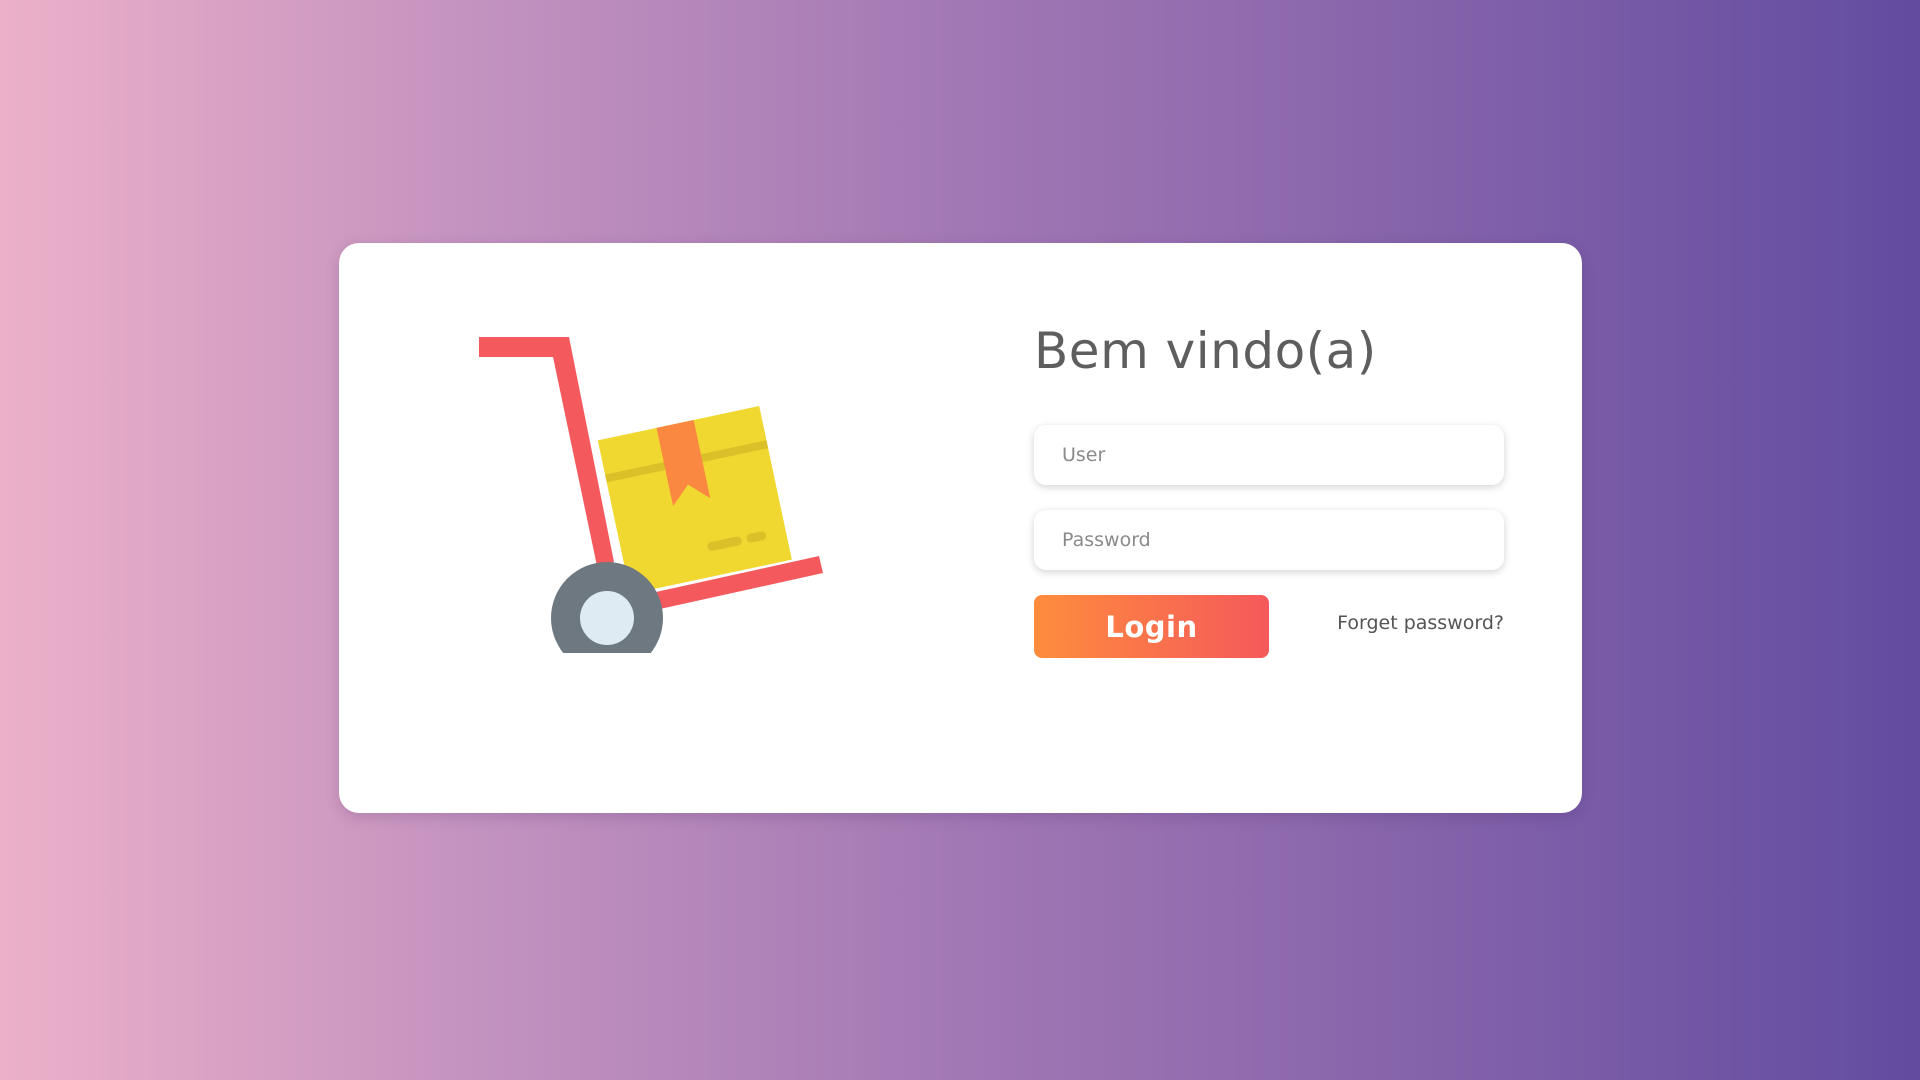 The width and height of the screenshot is (1920, 1080). Describe the element at coordinates (1269, 540) in the screenshot. I see `password-input` at that location.